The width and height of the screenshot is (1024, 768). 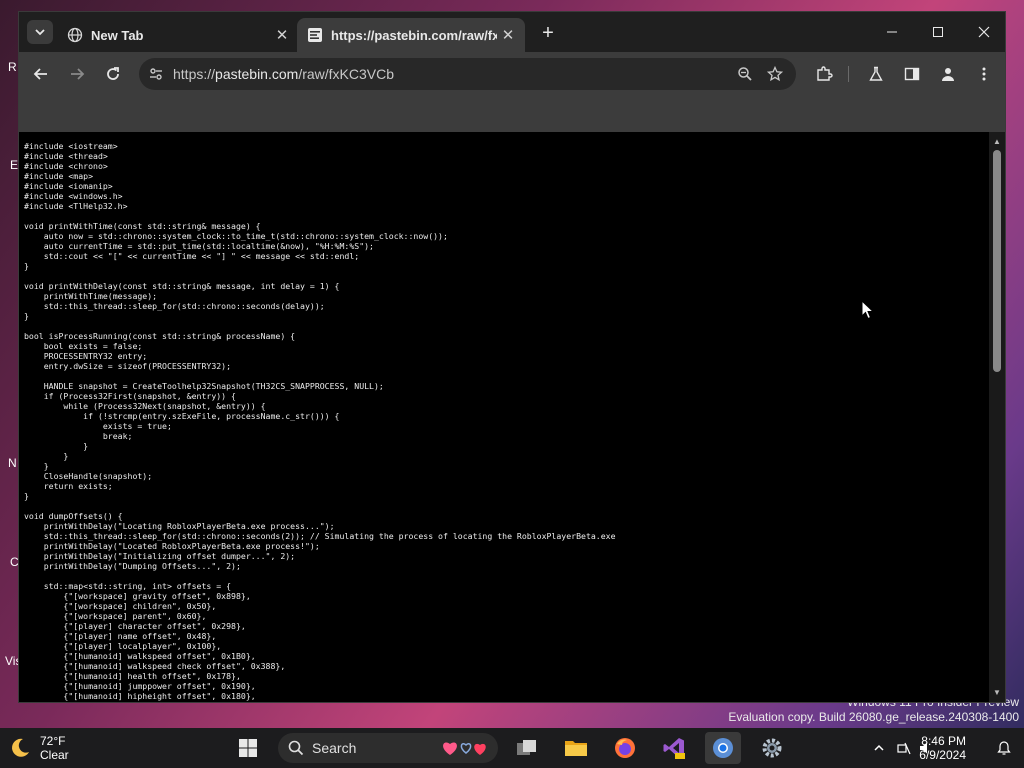 What do you see at coordinates (848, 74) in the screenshot?
I see `toolbar-divider` at bounding box center [848, 74].